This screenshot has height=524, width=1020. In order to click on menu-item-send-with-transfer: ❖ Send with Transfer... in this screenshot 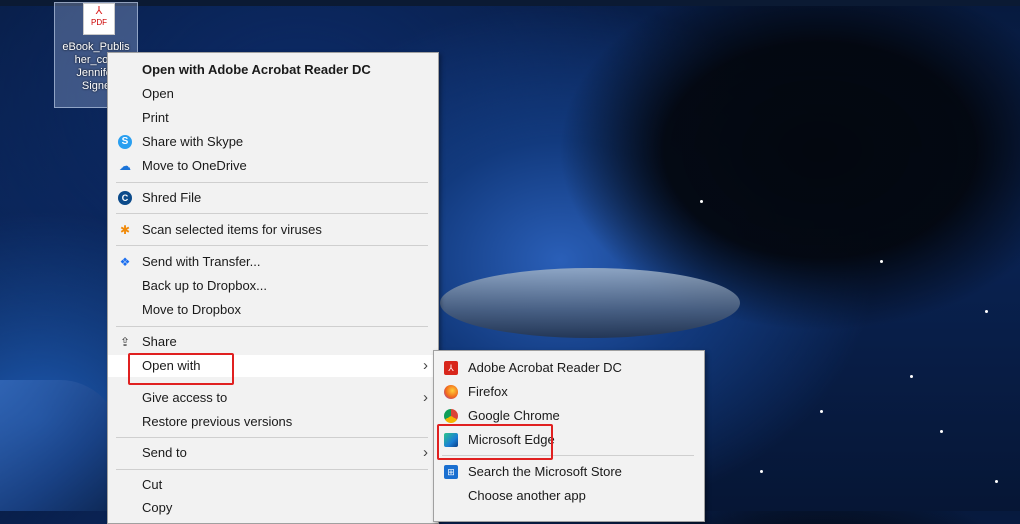, I will do `click(273, 262)`.